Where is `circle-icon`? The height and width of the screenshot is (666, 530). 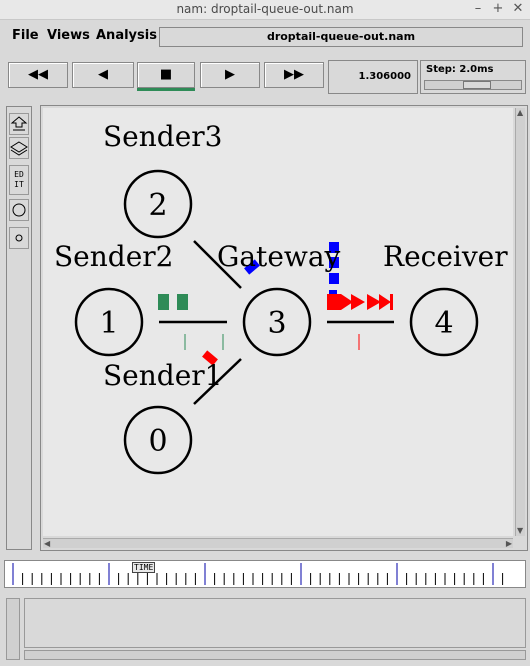
circle-icon is located at coordinates (19, 210).